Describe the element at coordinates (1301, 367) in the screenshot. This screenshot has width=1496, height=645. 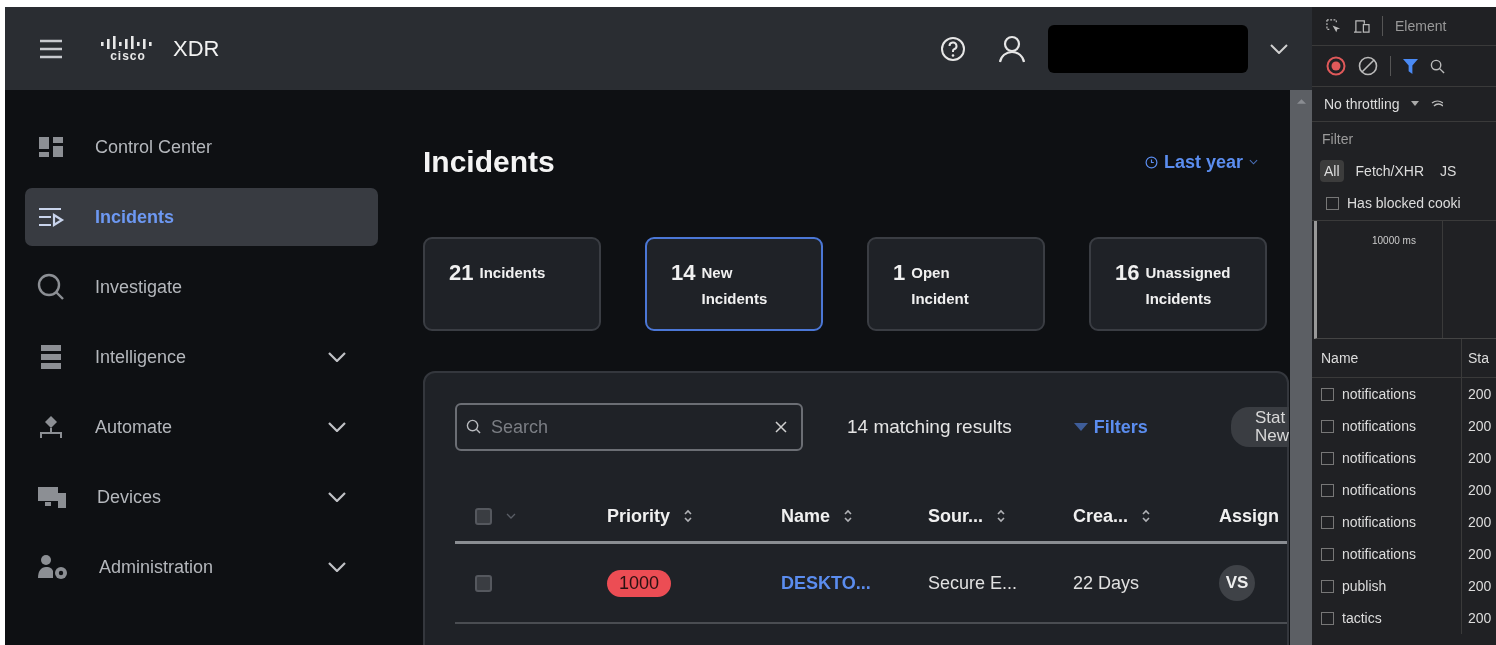
I see `scrollbar` at that location.